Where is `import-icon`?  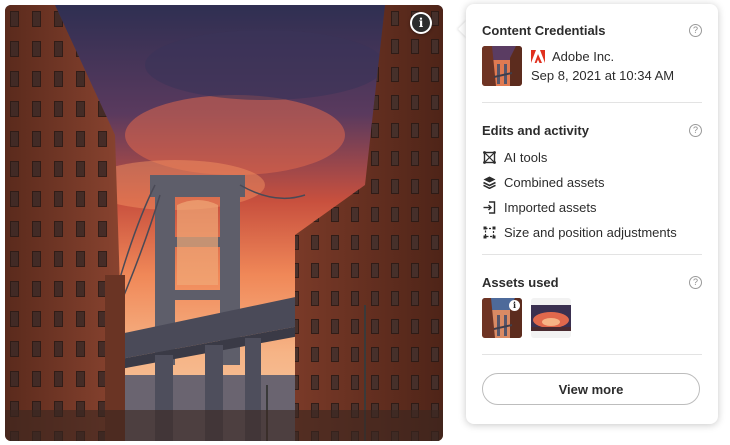
import-icon is located at coordinates (489, 208).